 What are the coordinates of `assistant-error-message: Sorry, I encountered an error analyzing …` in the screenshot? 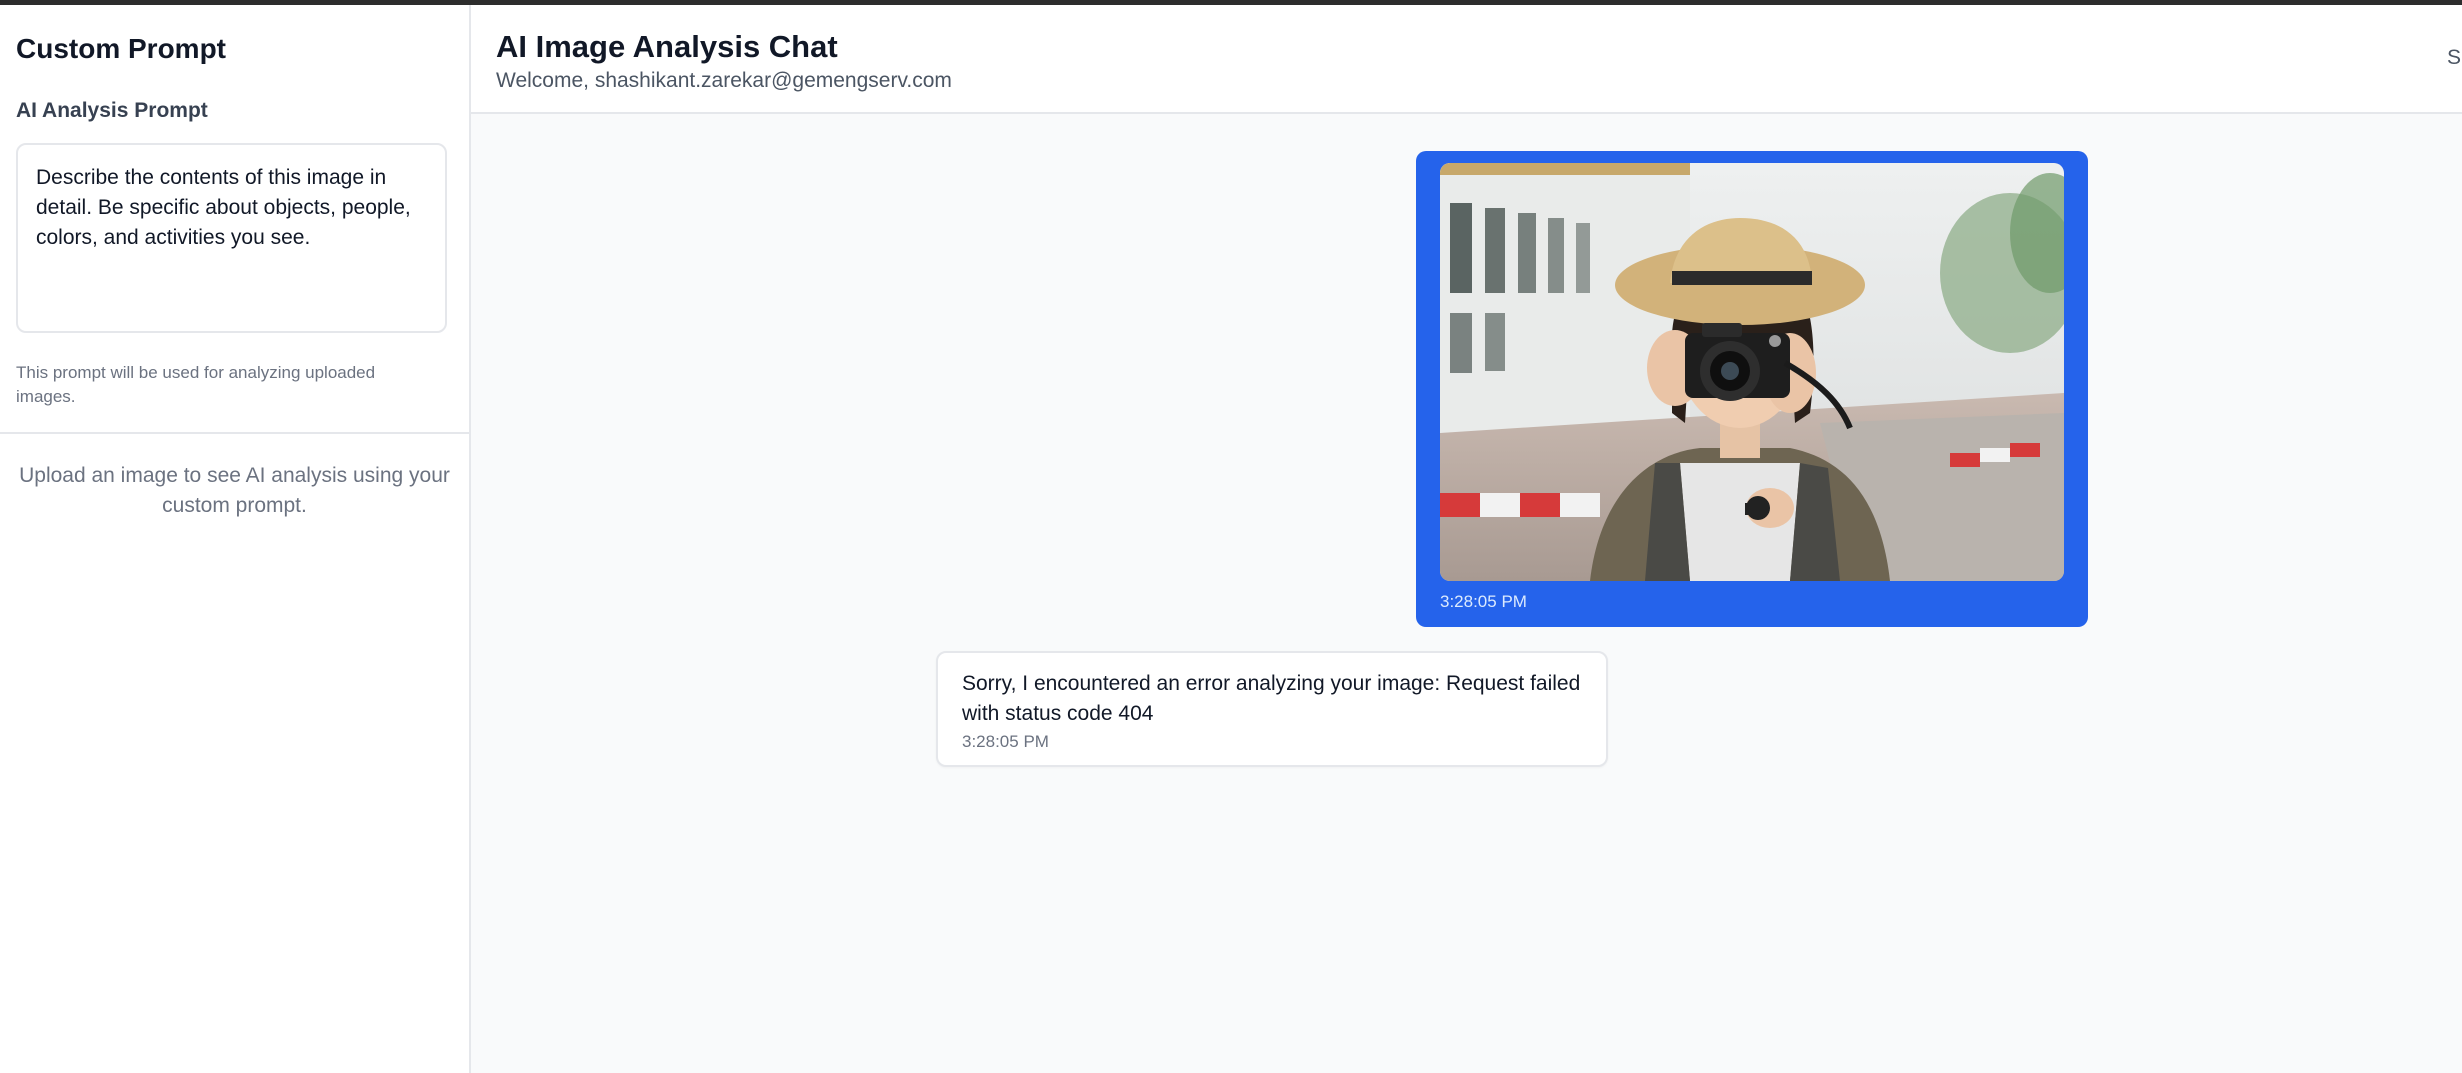 It's located at (1272, 709).